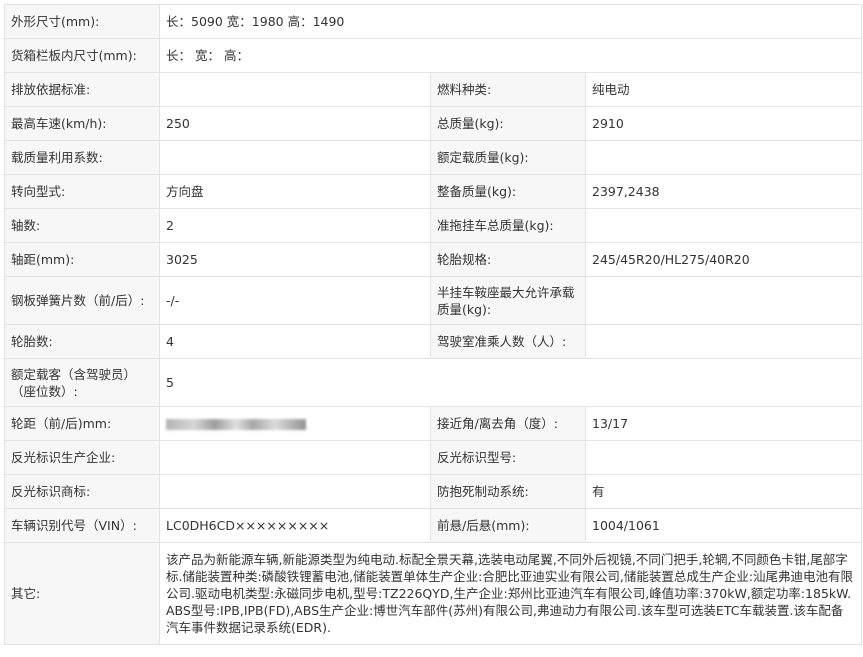 The height and width of the screenshot is (657, 863). I want to click on gross-mass-value: 2910, so click(723, 123).